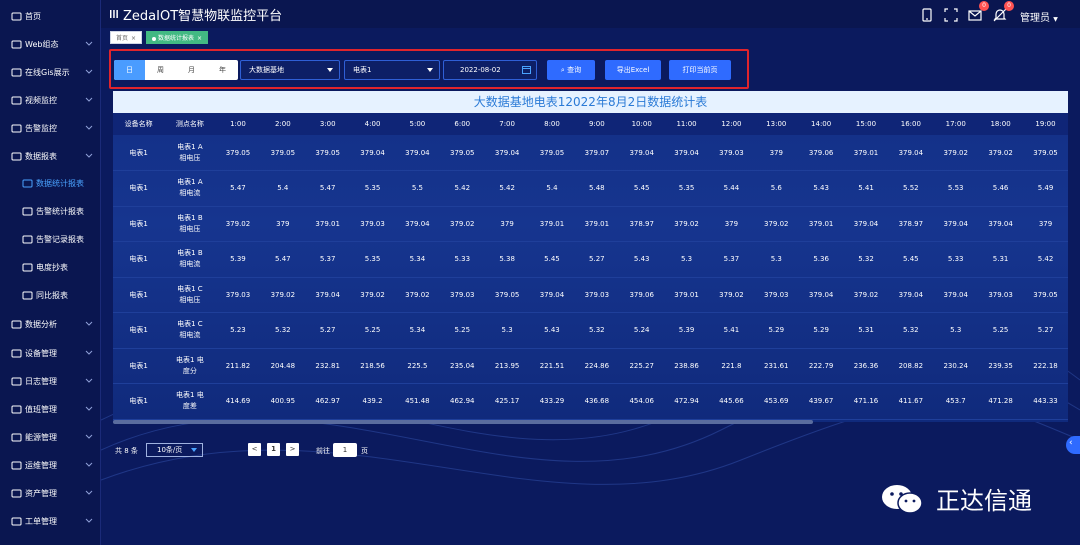  What do you see at coordinates (597, 330) in the screenshot?
I see `value-cell: 5.32` at bounding box center [597, 330].